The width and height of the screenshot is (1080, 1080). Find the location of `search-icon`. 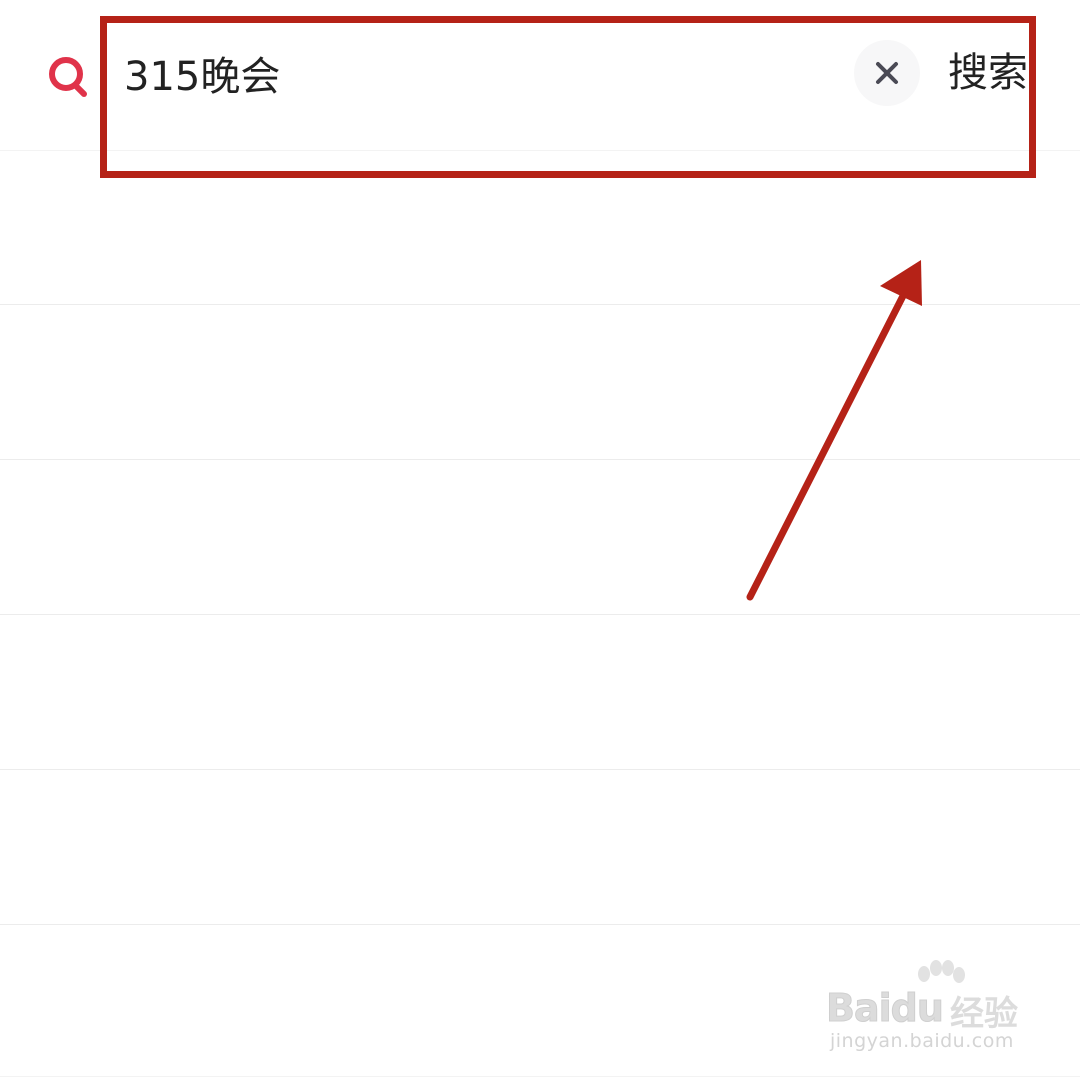

search-icon is located at coordinates (68, 77).